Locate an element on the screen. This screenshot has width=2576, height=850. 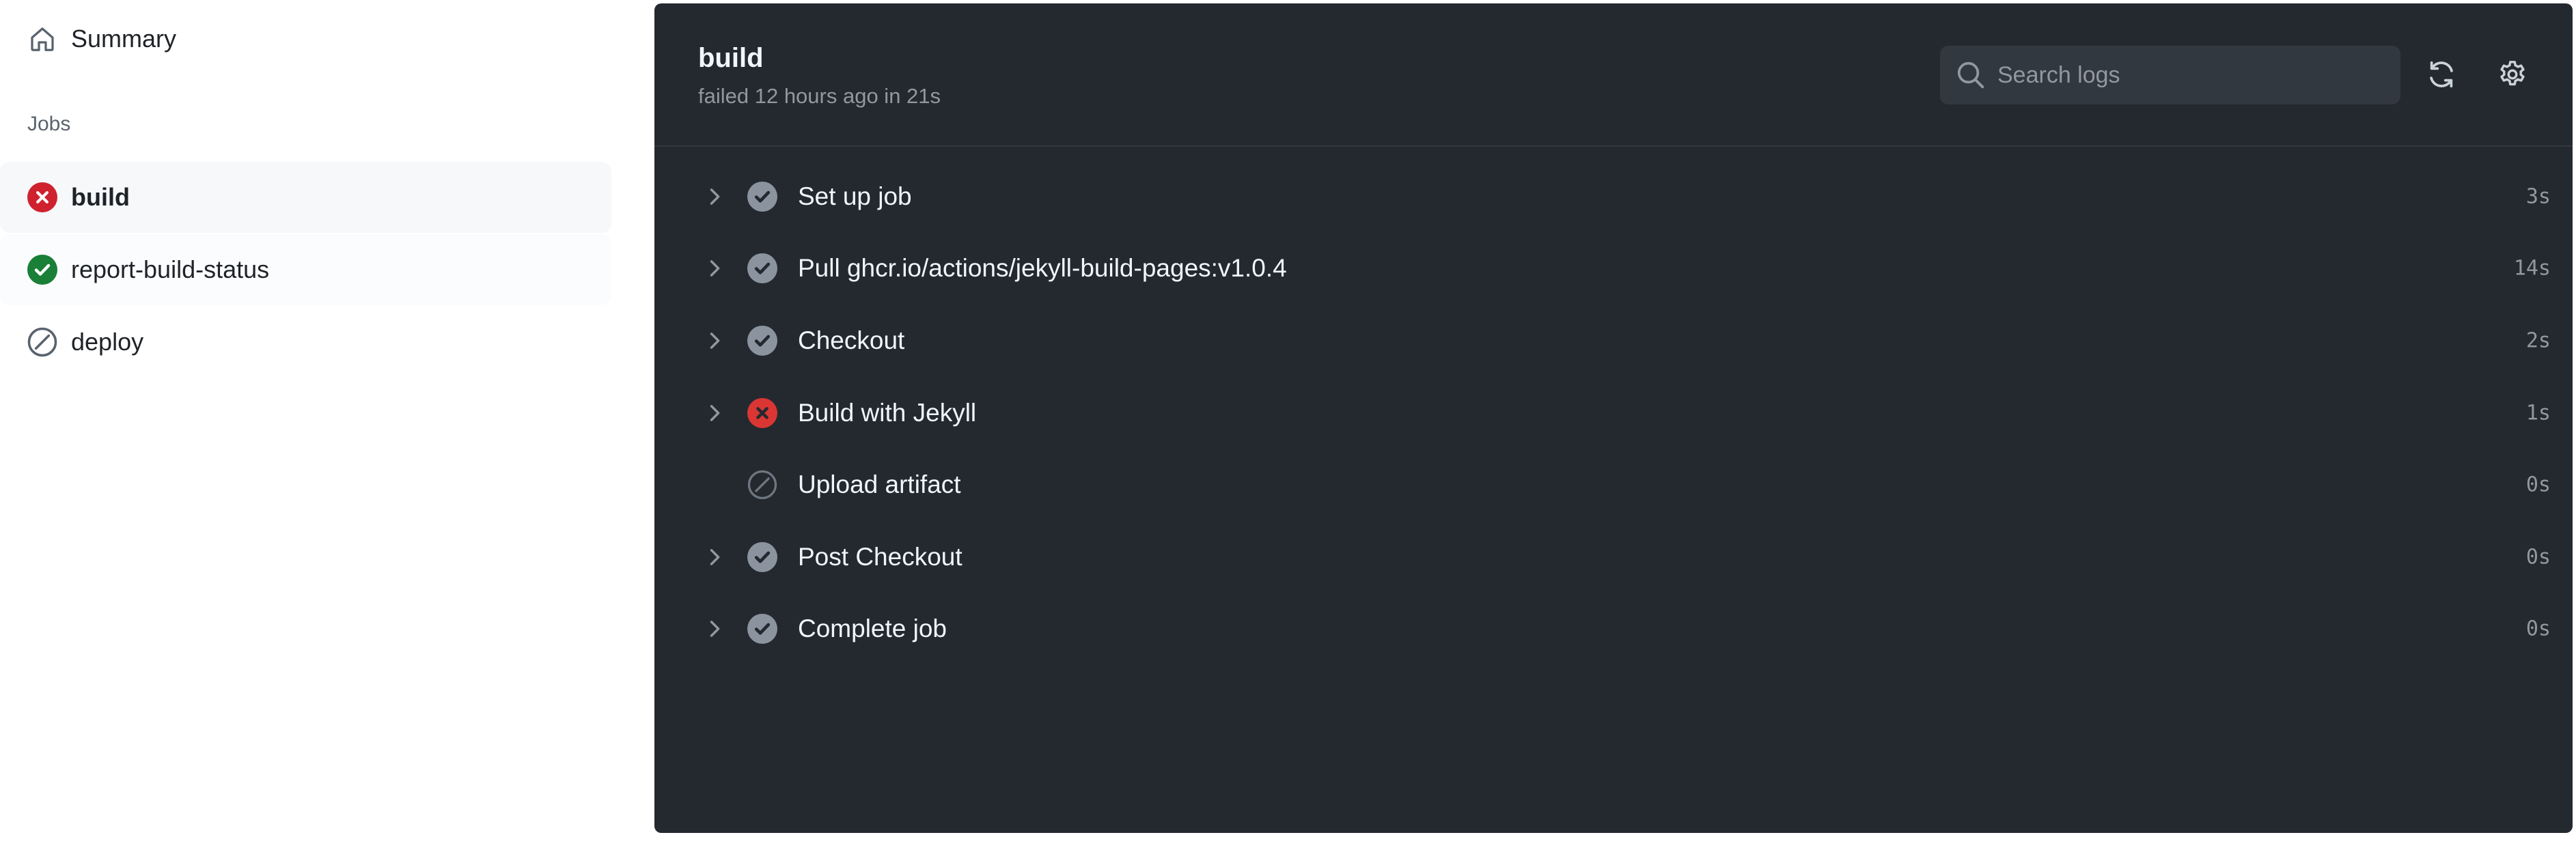
gear-icon is located at coordinates (2512, 76).